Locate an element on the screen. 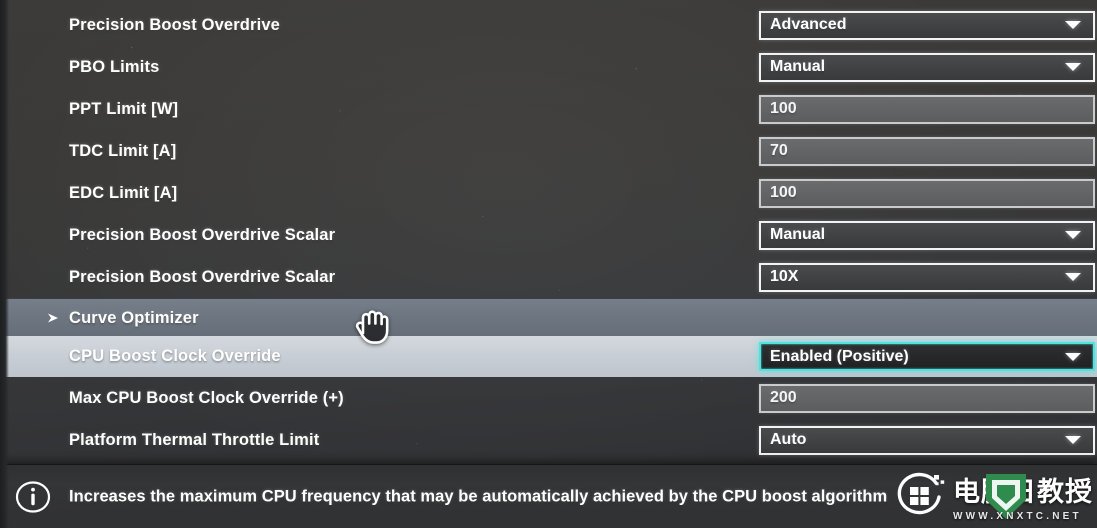 The image size is (1097, 528). setting-dropdown: 10X is located at coordinates (927, 277).